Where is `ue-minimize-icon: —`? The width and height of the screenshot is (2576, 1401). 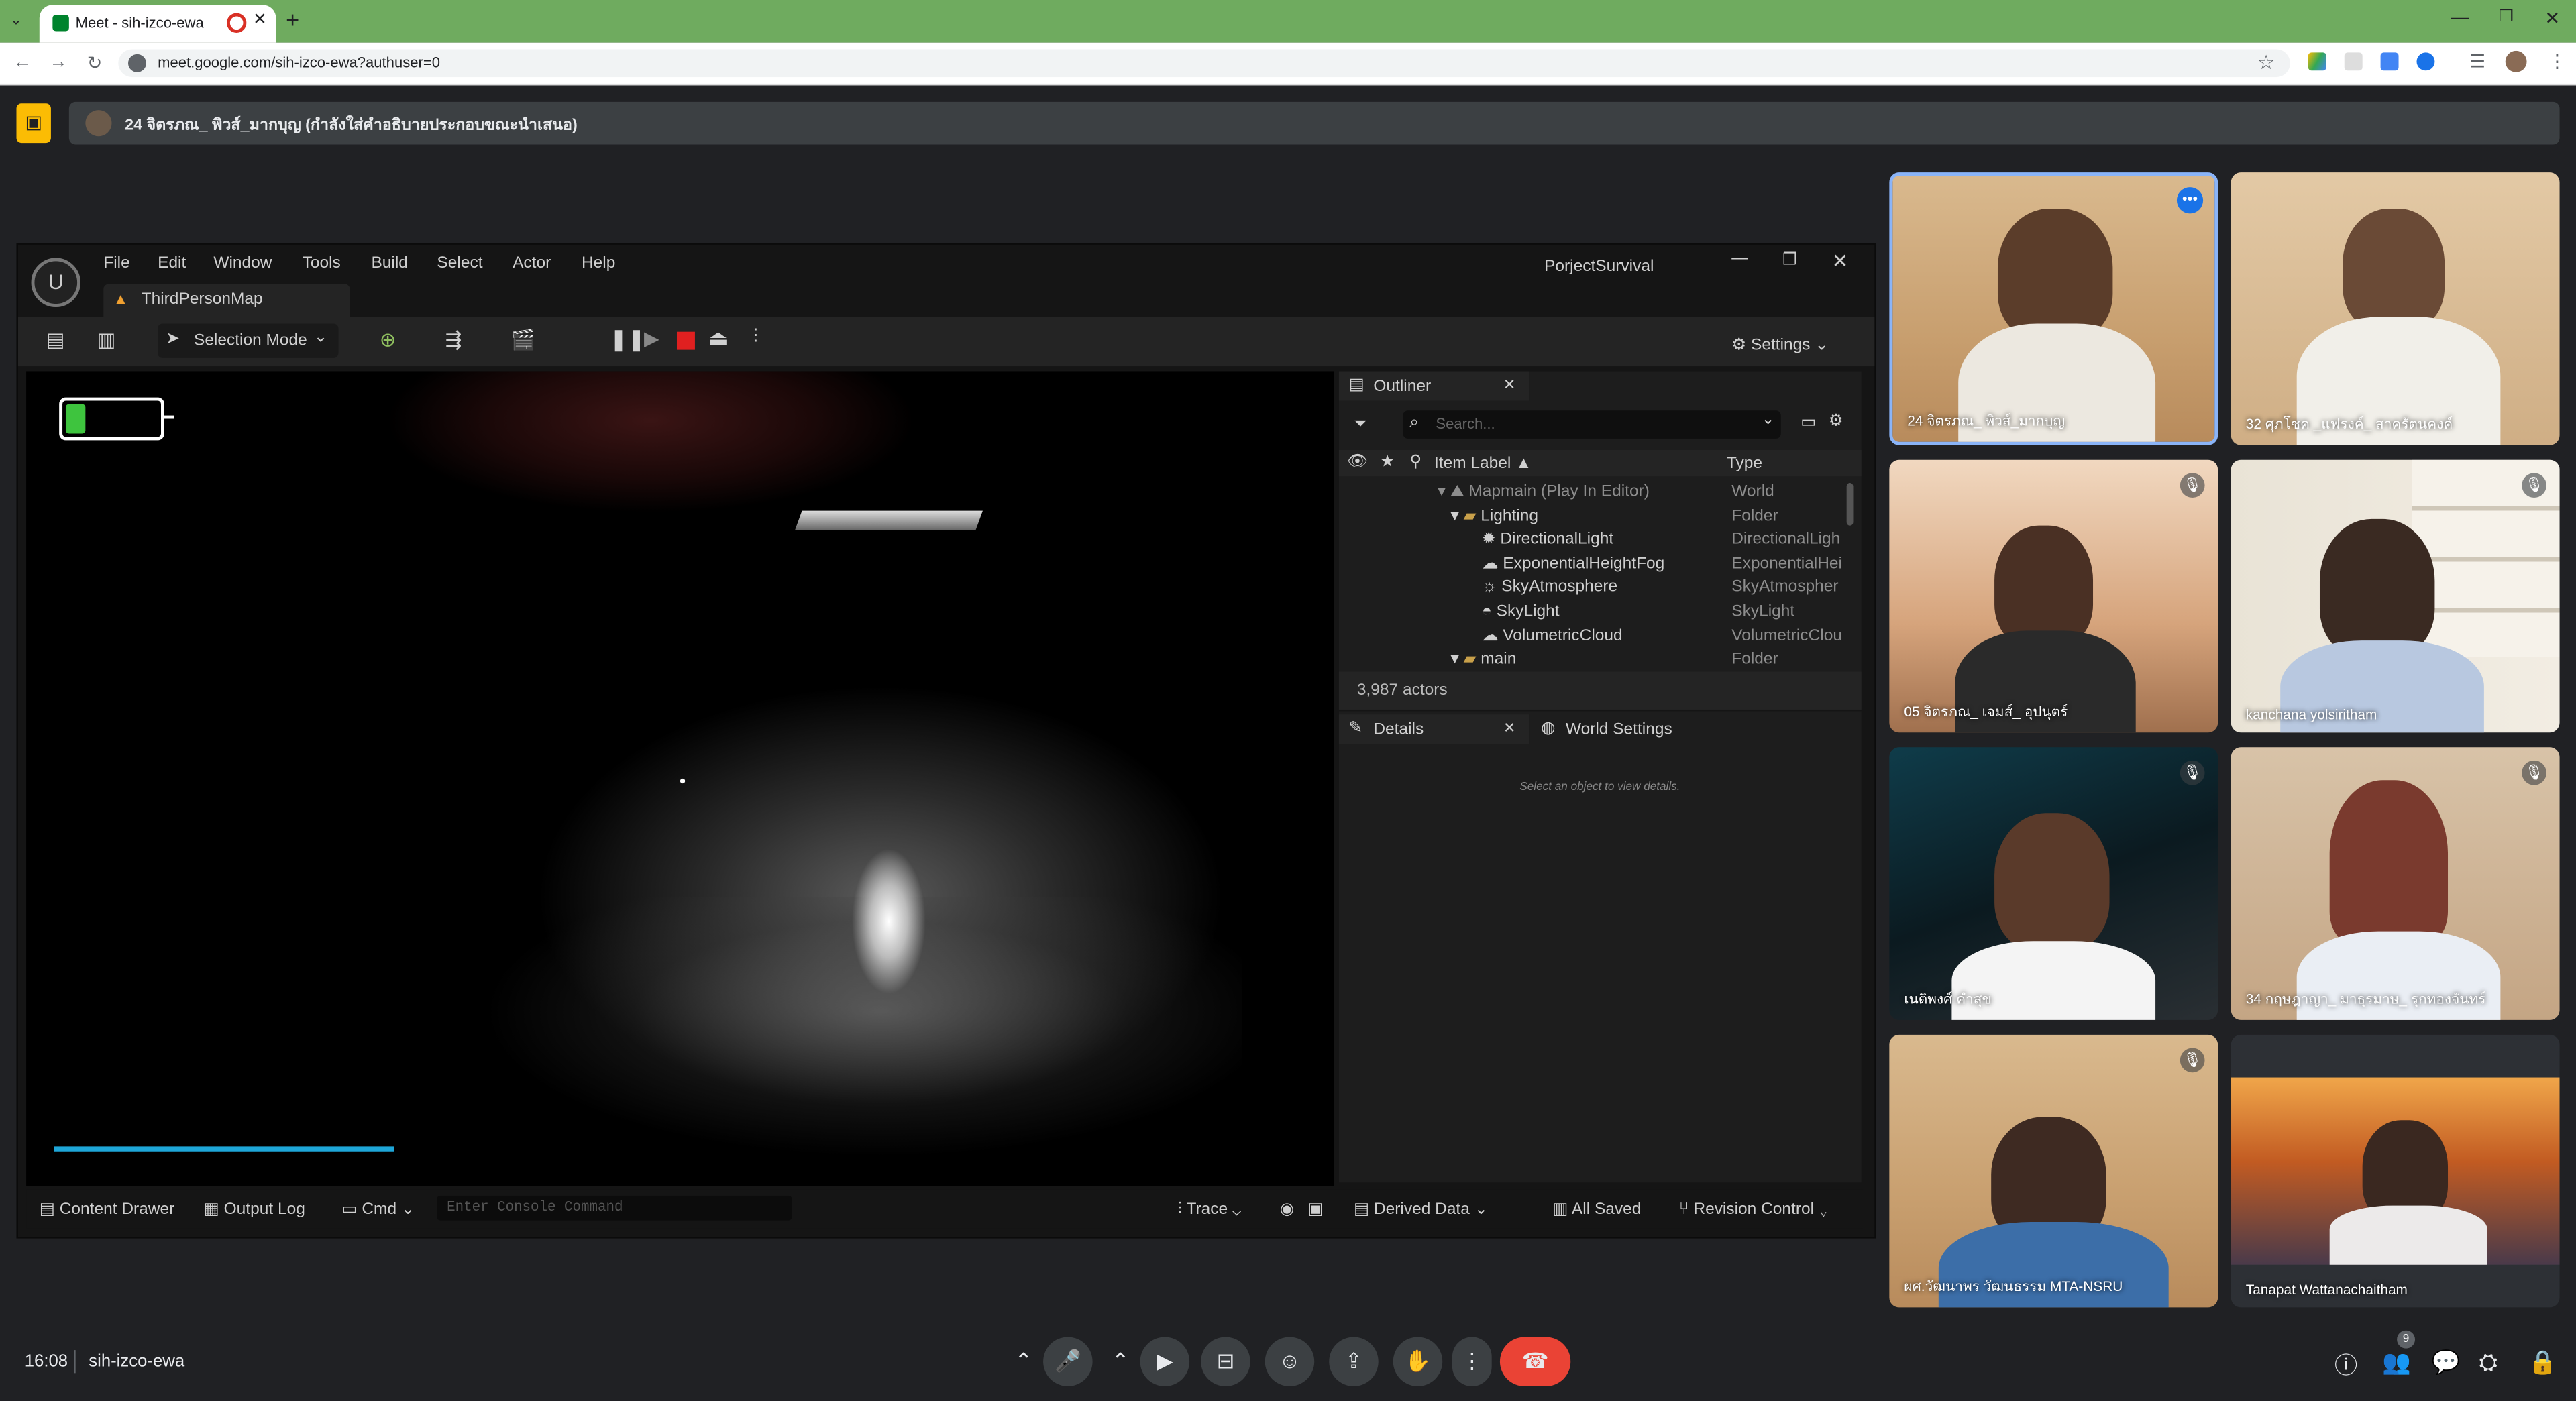
ue-minimize-icon: — is located at coordinates (1739, 258).